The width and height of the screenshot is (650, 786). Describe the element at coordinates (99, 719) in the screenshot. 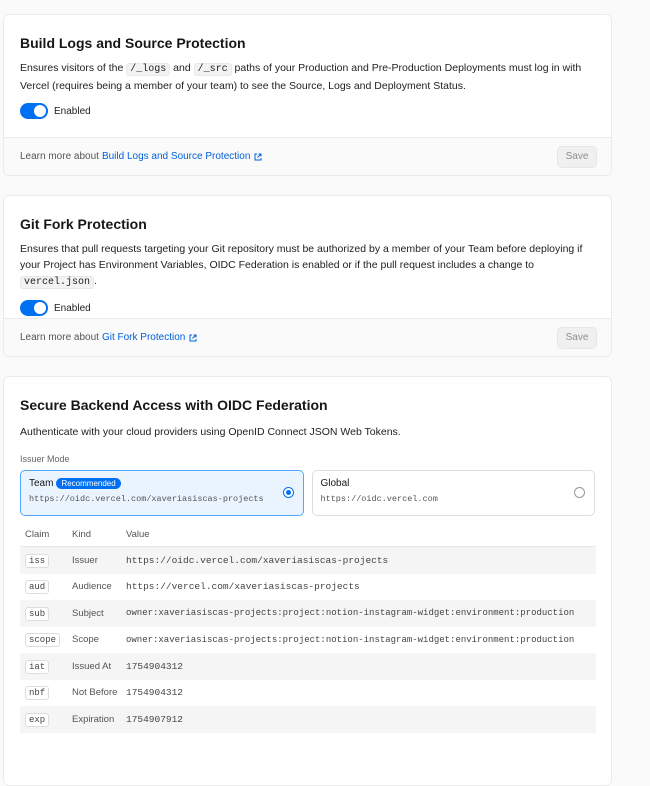

I see `claim-kind: Expiration` at that location.